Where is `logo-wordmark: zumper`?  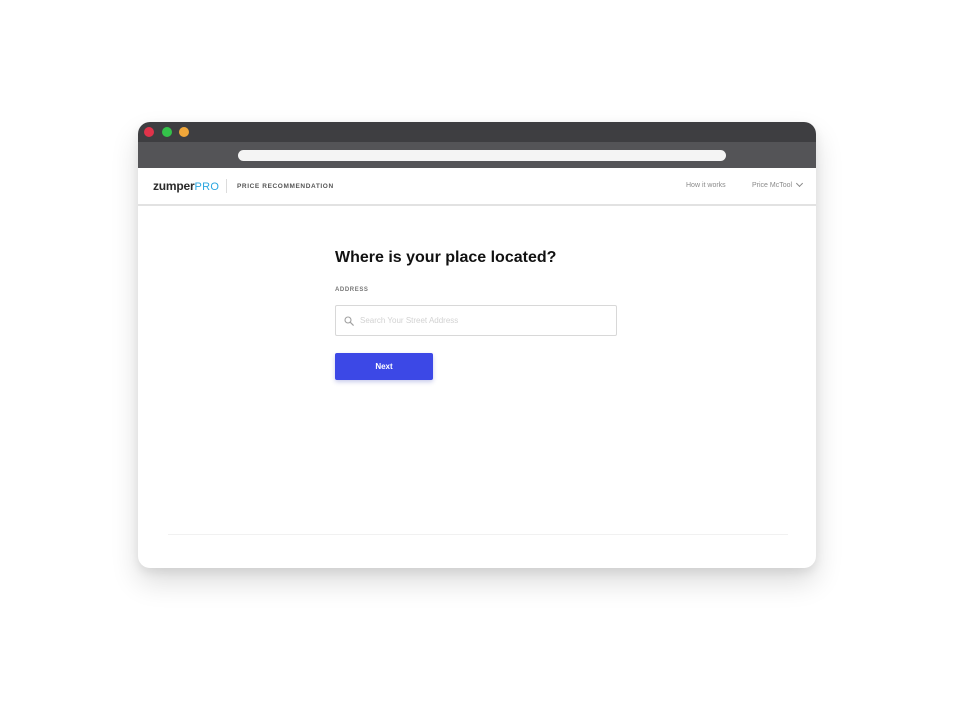
logo-wordmark: zumper is located at coordinates (174, 186).